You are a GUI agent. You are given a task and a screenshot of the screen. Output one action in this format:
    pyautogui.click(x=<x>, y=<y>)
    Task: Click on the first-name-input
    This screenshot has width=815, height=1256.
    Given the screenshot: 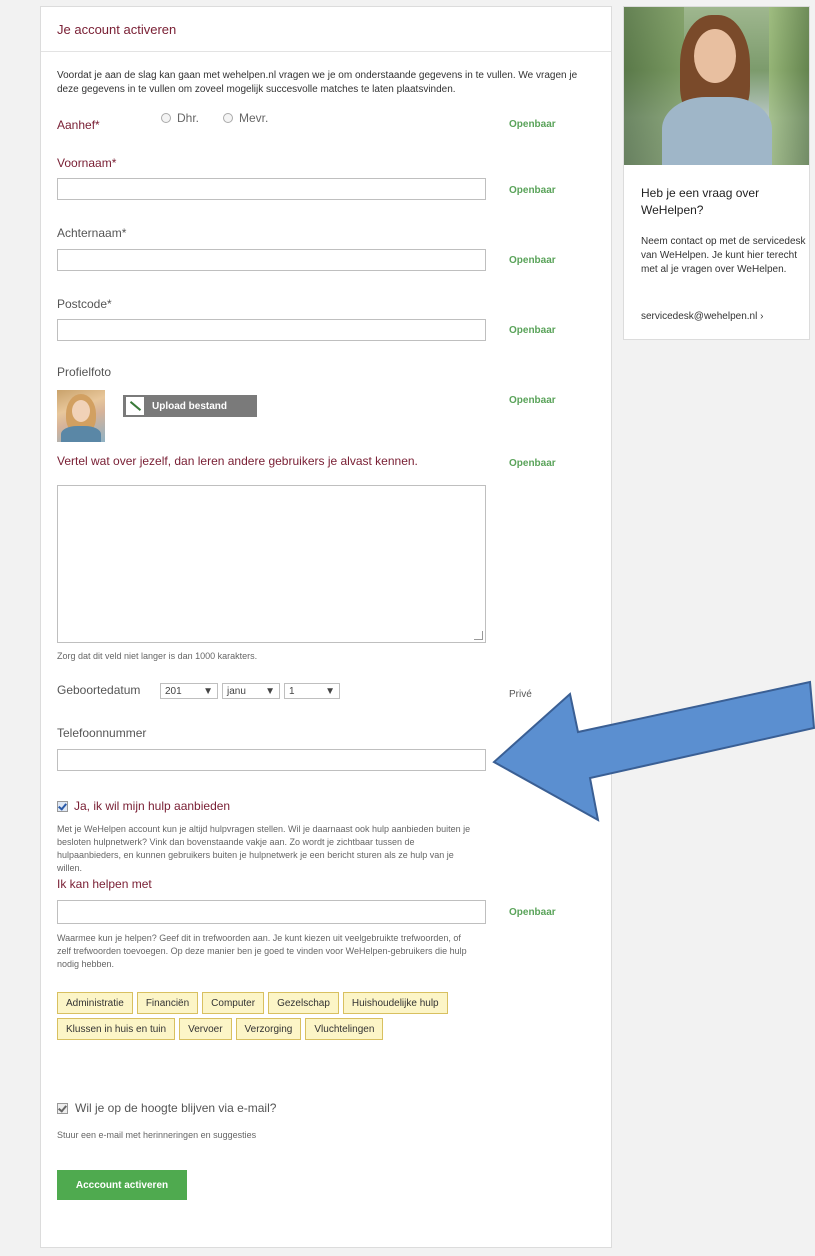 What is the action you would take?
    pyautogui.click(x=271, y=189)
    